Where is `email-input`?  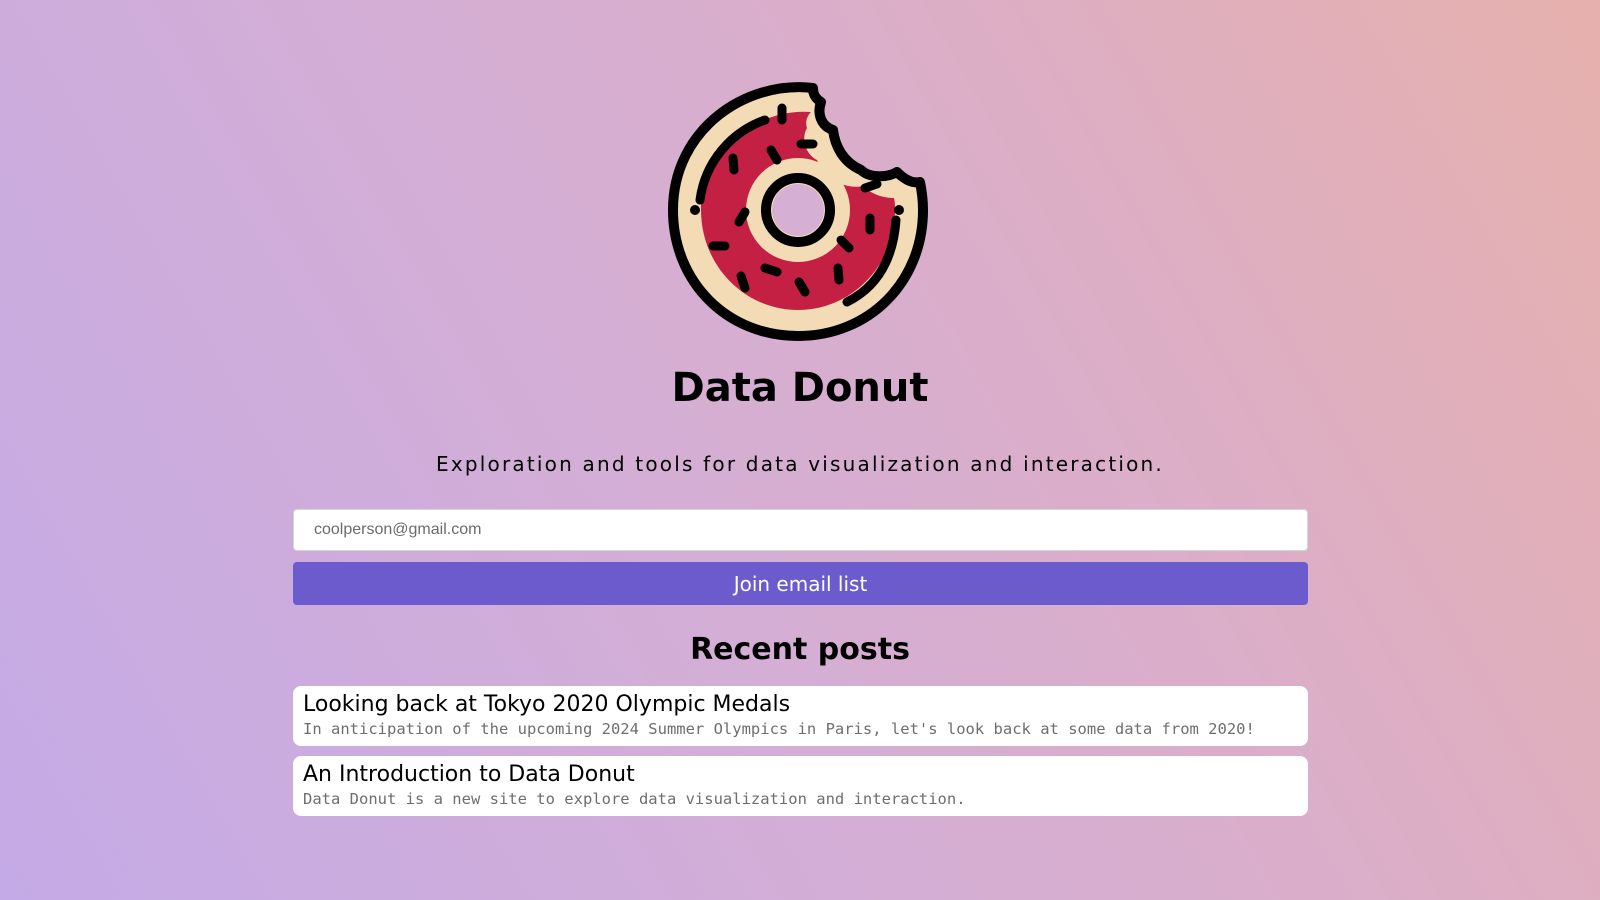
email-input is located at coordinates (800, 530).